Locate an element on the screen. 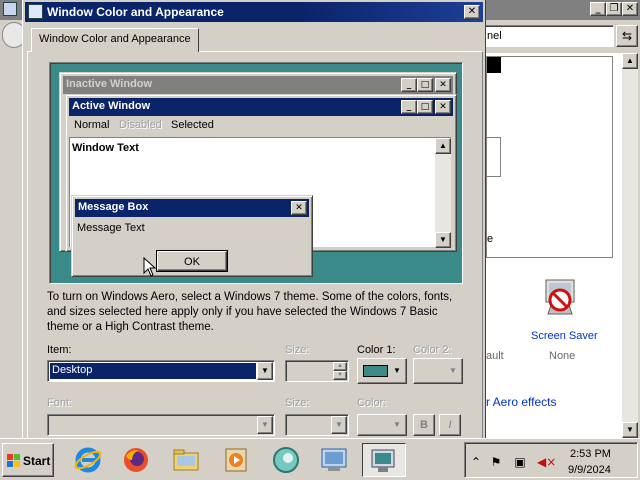  preview-text: e is located at coordinates (490, 239).